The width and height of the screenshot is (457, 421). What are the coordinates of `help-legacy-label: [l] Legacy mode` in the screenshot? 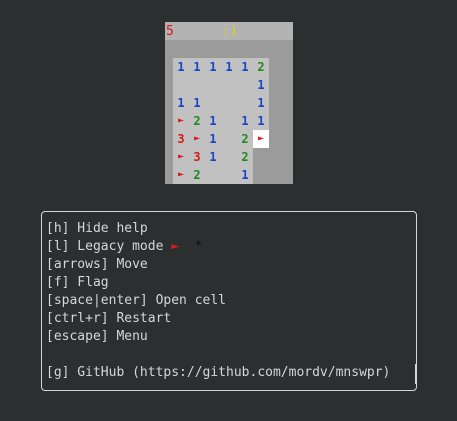 It's located at (105, 246).